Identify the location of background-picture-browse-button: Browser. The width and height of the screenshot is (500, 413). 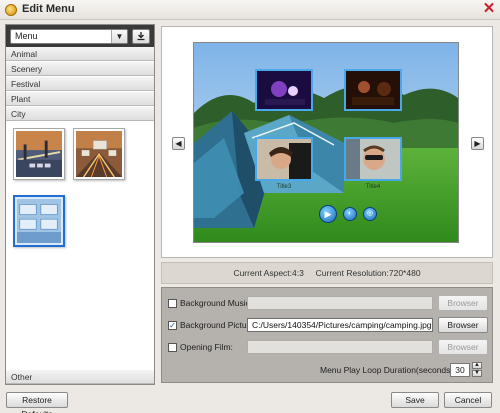
(463, 325).